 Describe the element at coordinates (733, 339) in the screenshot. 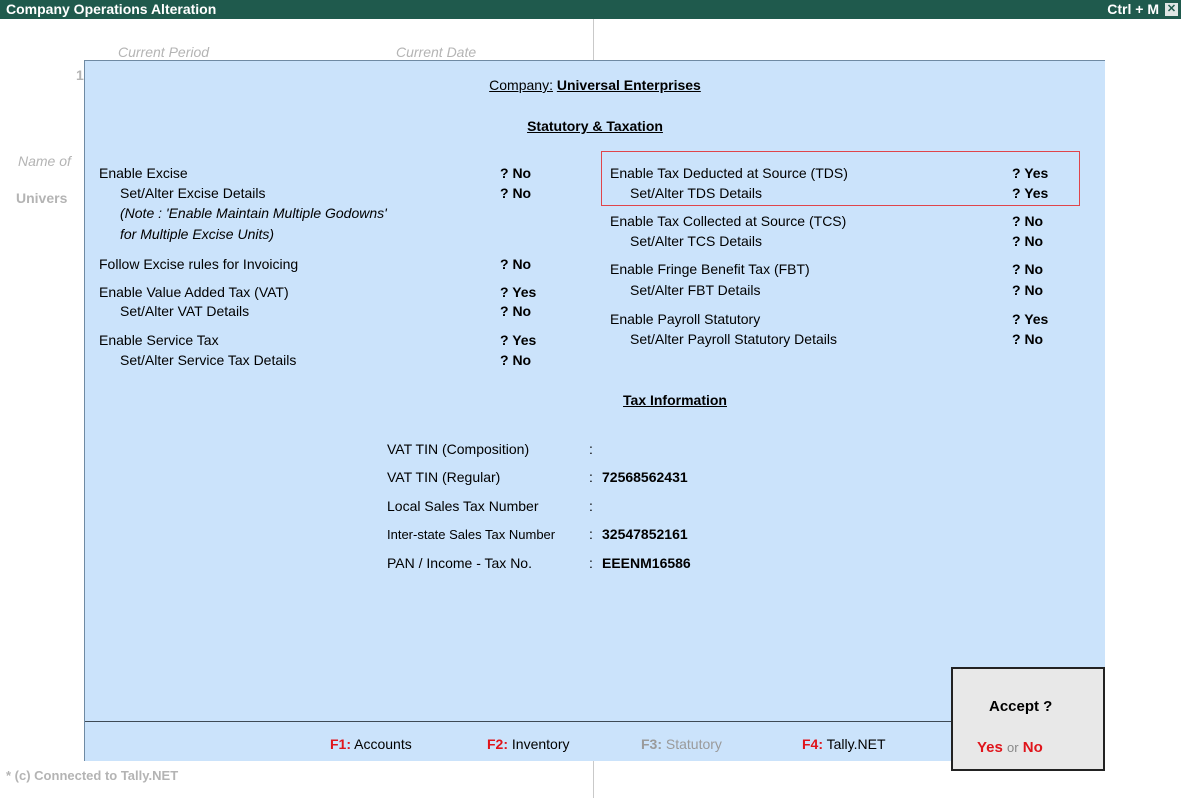

I see `payroll-details-label: Set/Alter Payroll Statutory Details` at that location.